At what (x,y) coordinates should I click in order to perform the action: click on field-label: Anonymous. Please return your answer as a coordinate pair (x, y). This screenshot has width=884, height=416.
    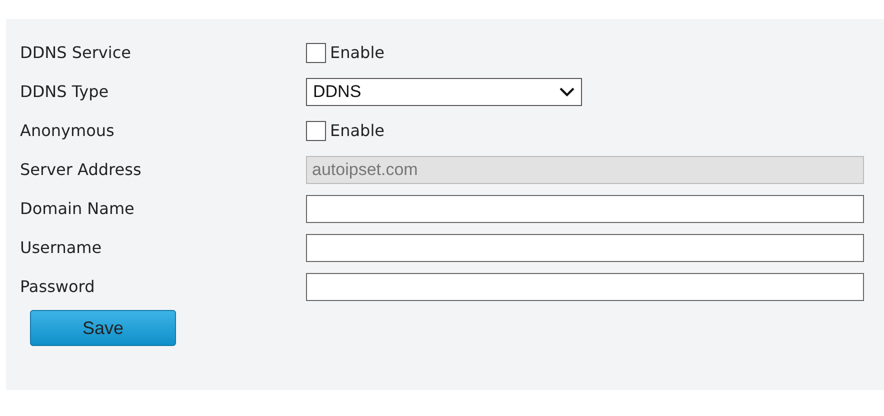
    Looking at the image, I should click on (68, 130).